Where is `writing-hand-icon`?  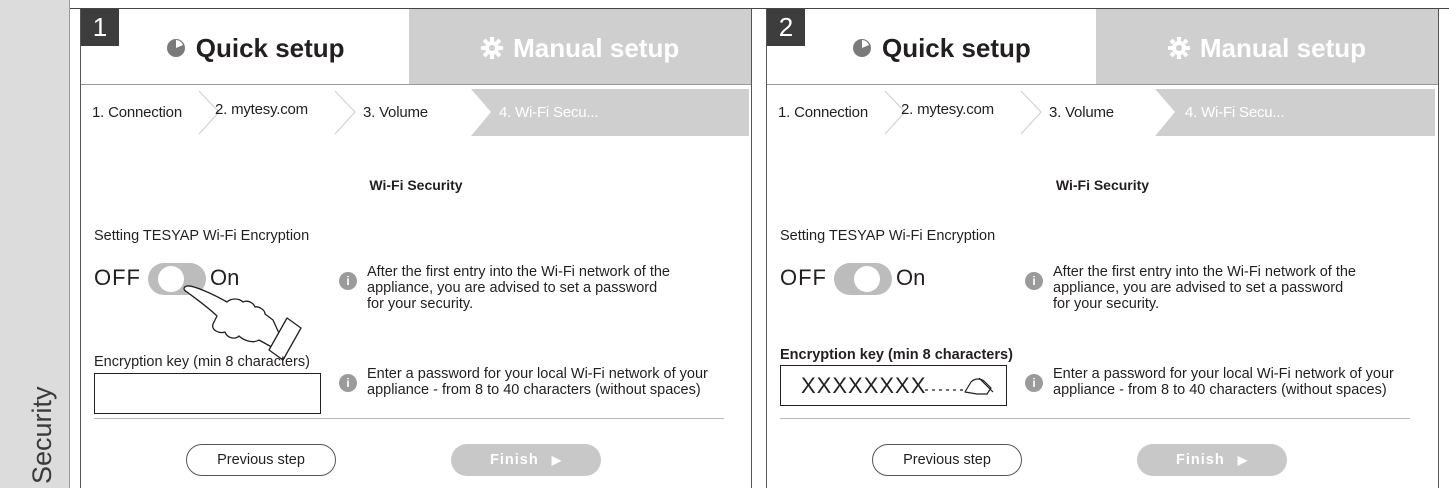 writing-hand-icon is located at coordinates (959, 386).